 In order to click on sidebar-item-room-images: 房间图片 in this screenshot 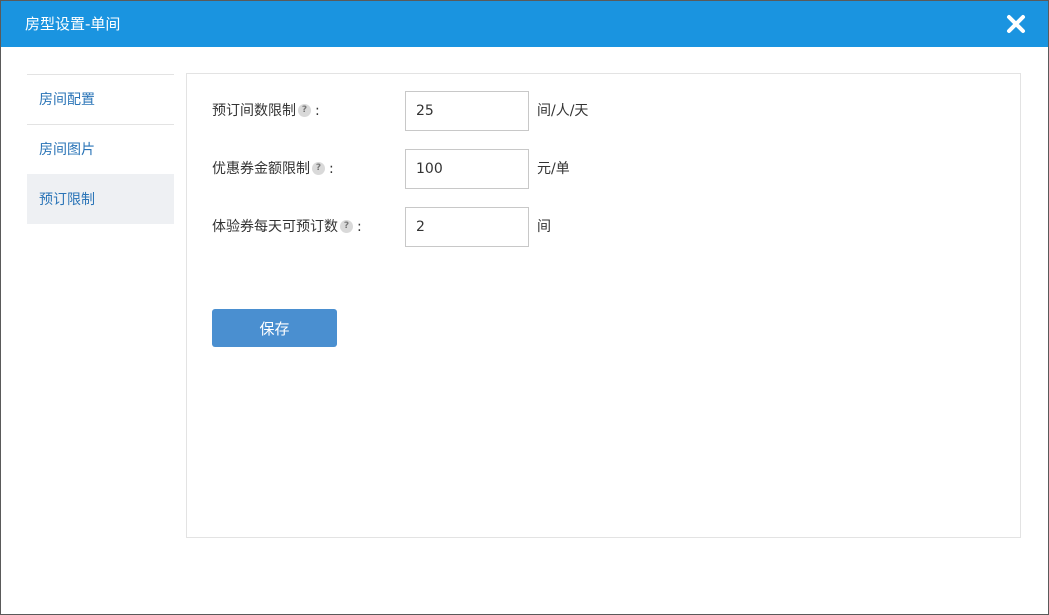, I will do `click(100, 149)`.